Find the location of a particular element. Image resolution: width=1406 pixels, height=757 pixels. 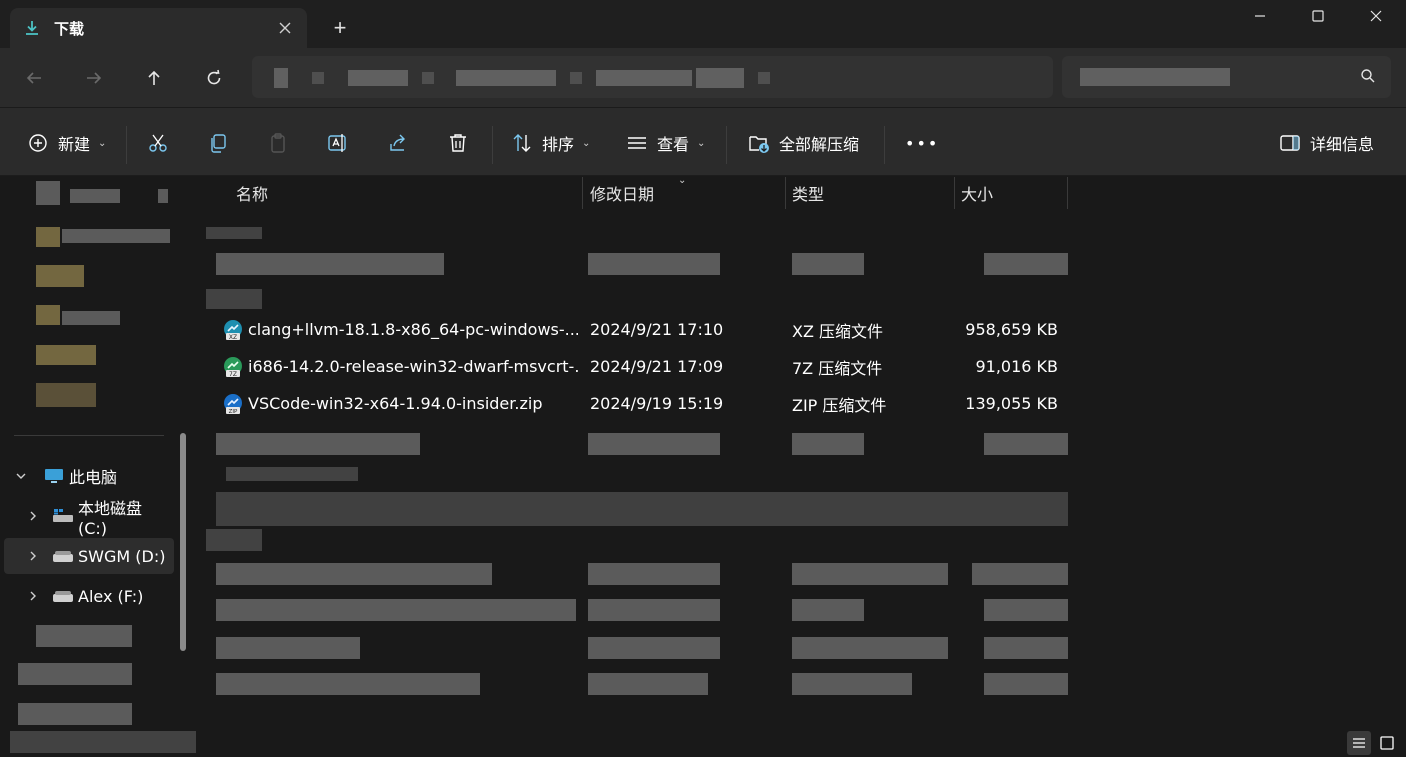

copy-button is located at coordinates (218, 143).